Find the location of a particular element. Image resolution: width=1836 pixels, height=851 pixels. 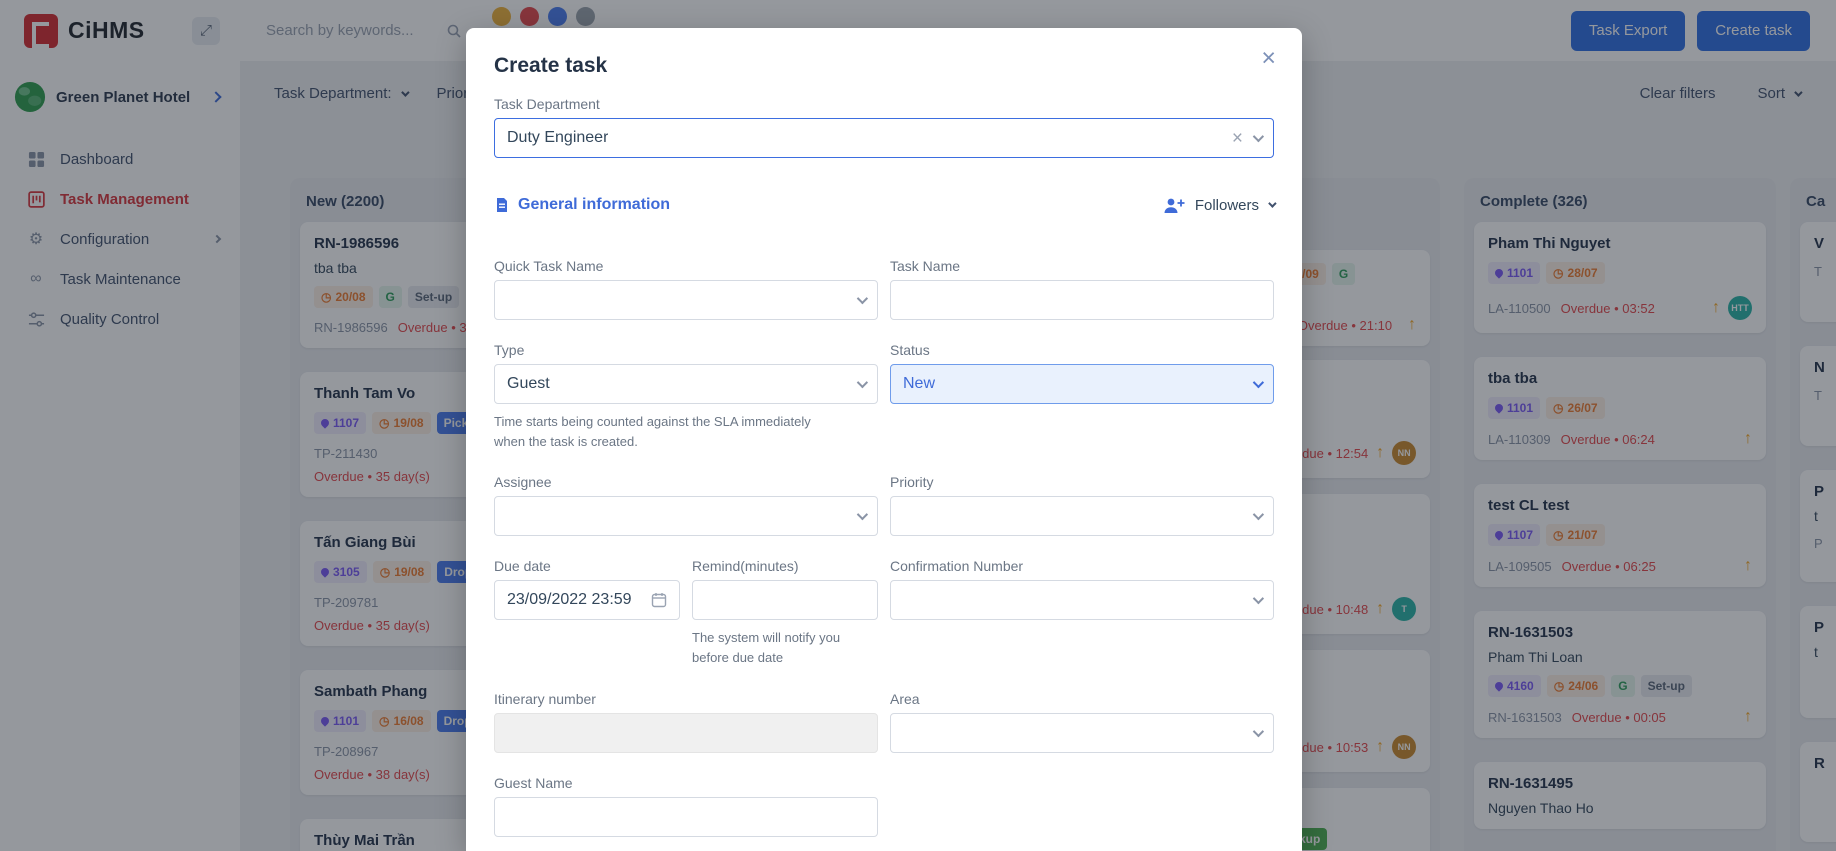

task-name-group: Task Name is located at coordinates (1082, 289).